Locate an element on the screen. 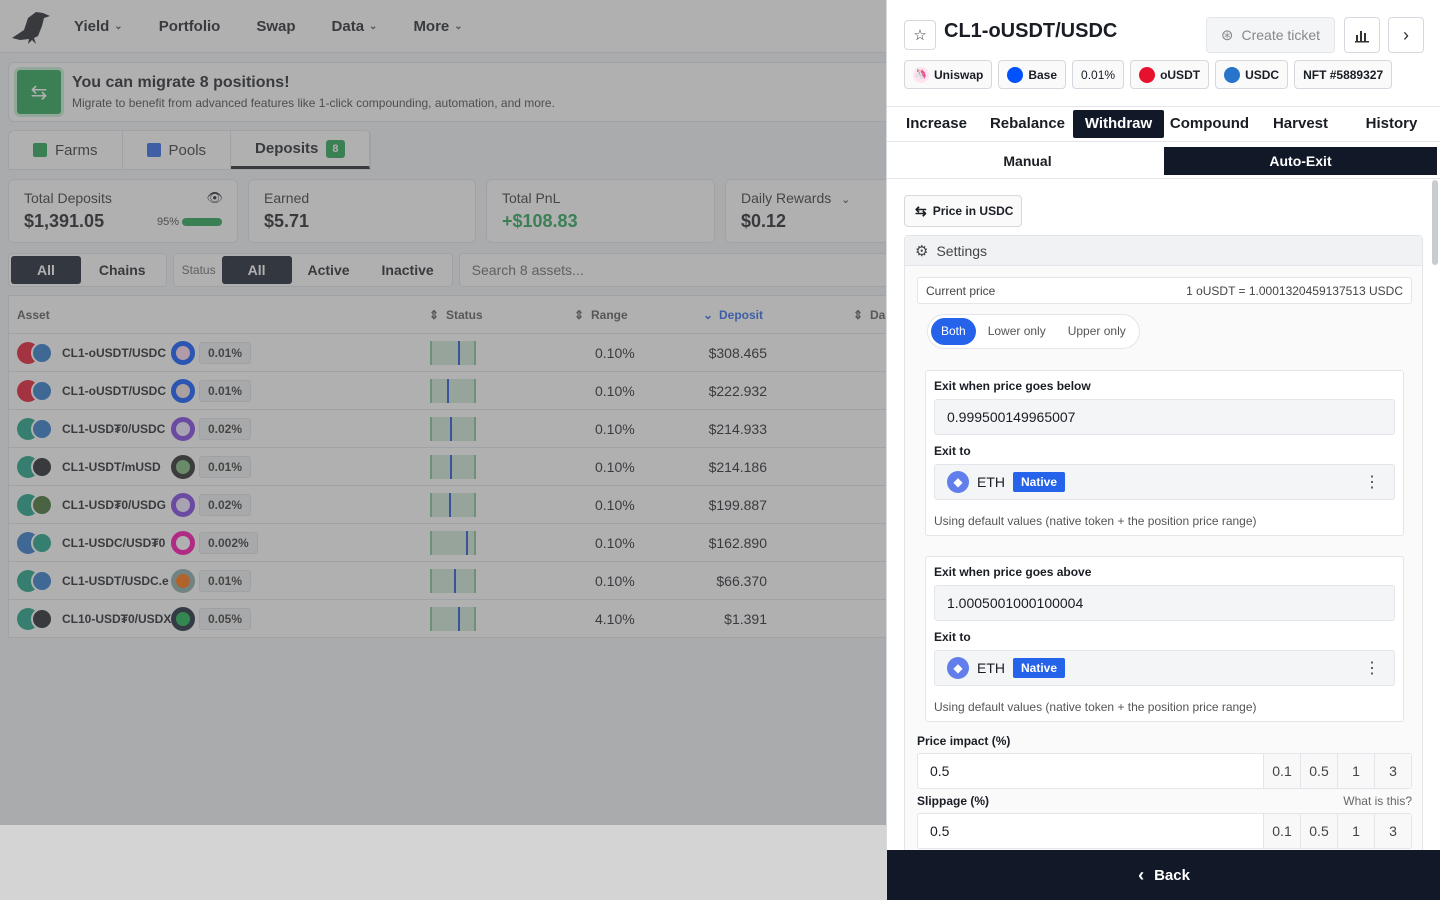 This screenshot has height=900, width=1440. slippage-help-link: What is this? is located at coordinates (1377, 801).